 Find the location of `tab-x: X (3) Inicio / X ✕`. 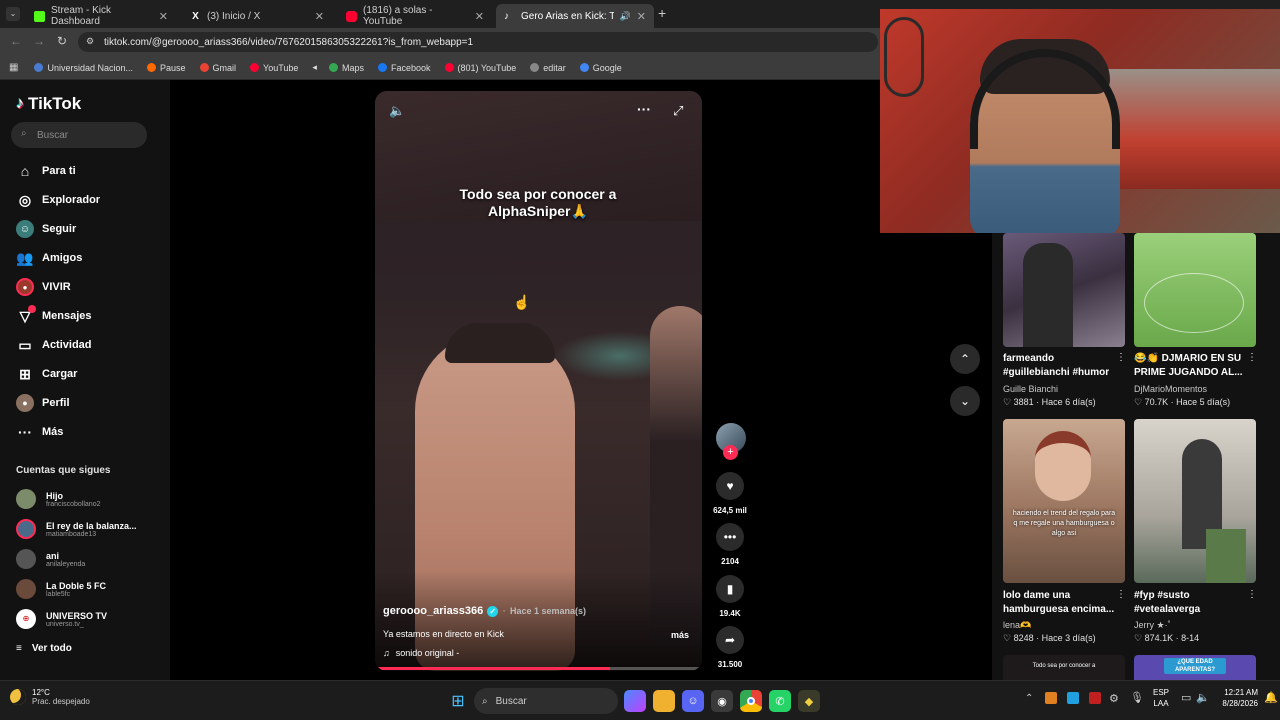

tab-x: X (3) Inicio / X ✕ is located at coordinates (257, 16).